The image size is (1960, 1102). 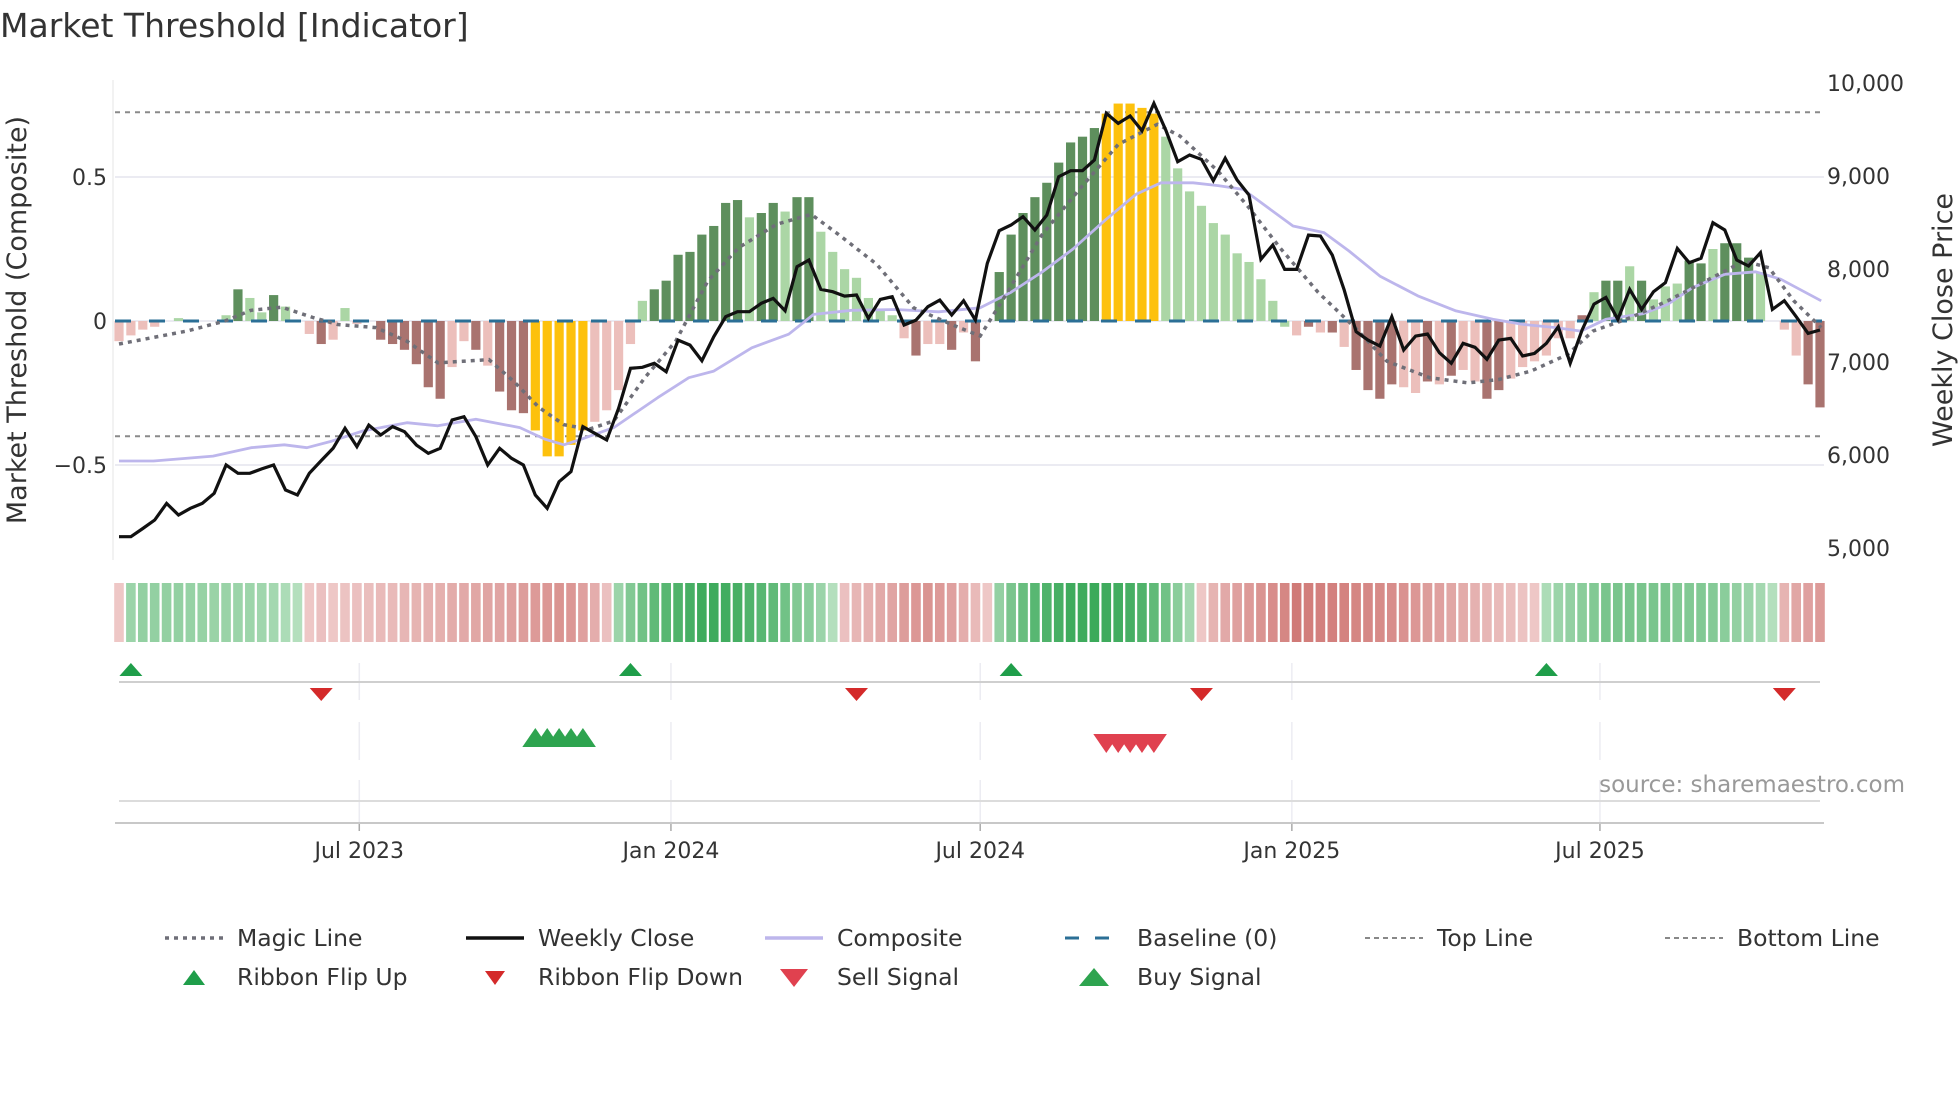 I want to click on legend-label: Bottom Line, so click(x=1808, y=938).